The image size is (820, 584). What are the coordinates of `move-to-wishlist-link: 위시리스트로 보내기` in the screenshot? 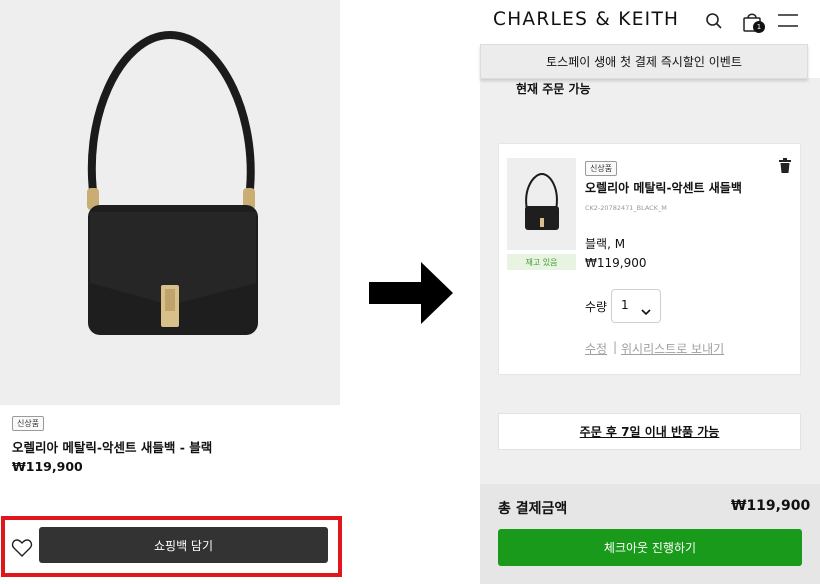 It's located at (672, 348).